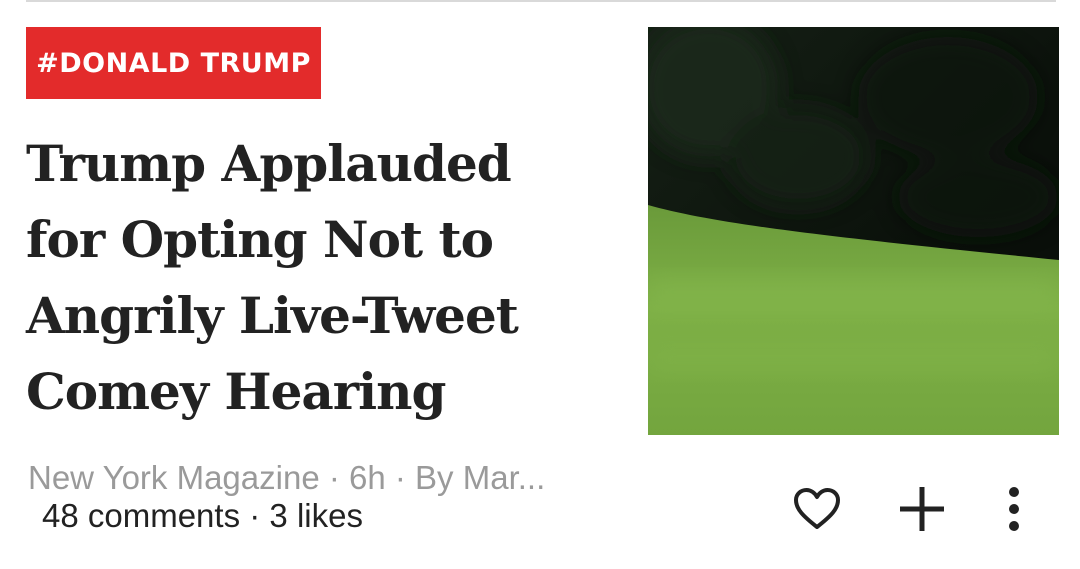  I want to click on headline-line-4: Comey Hearing, so click(316, 392).